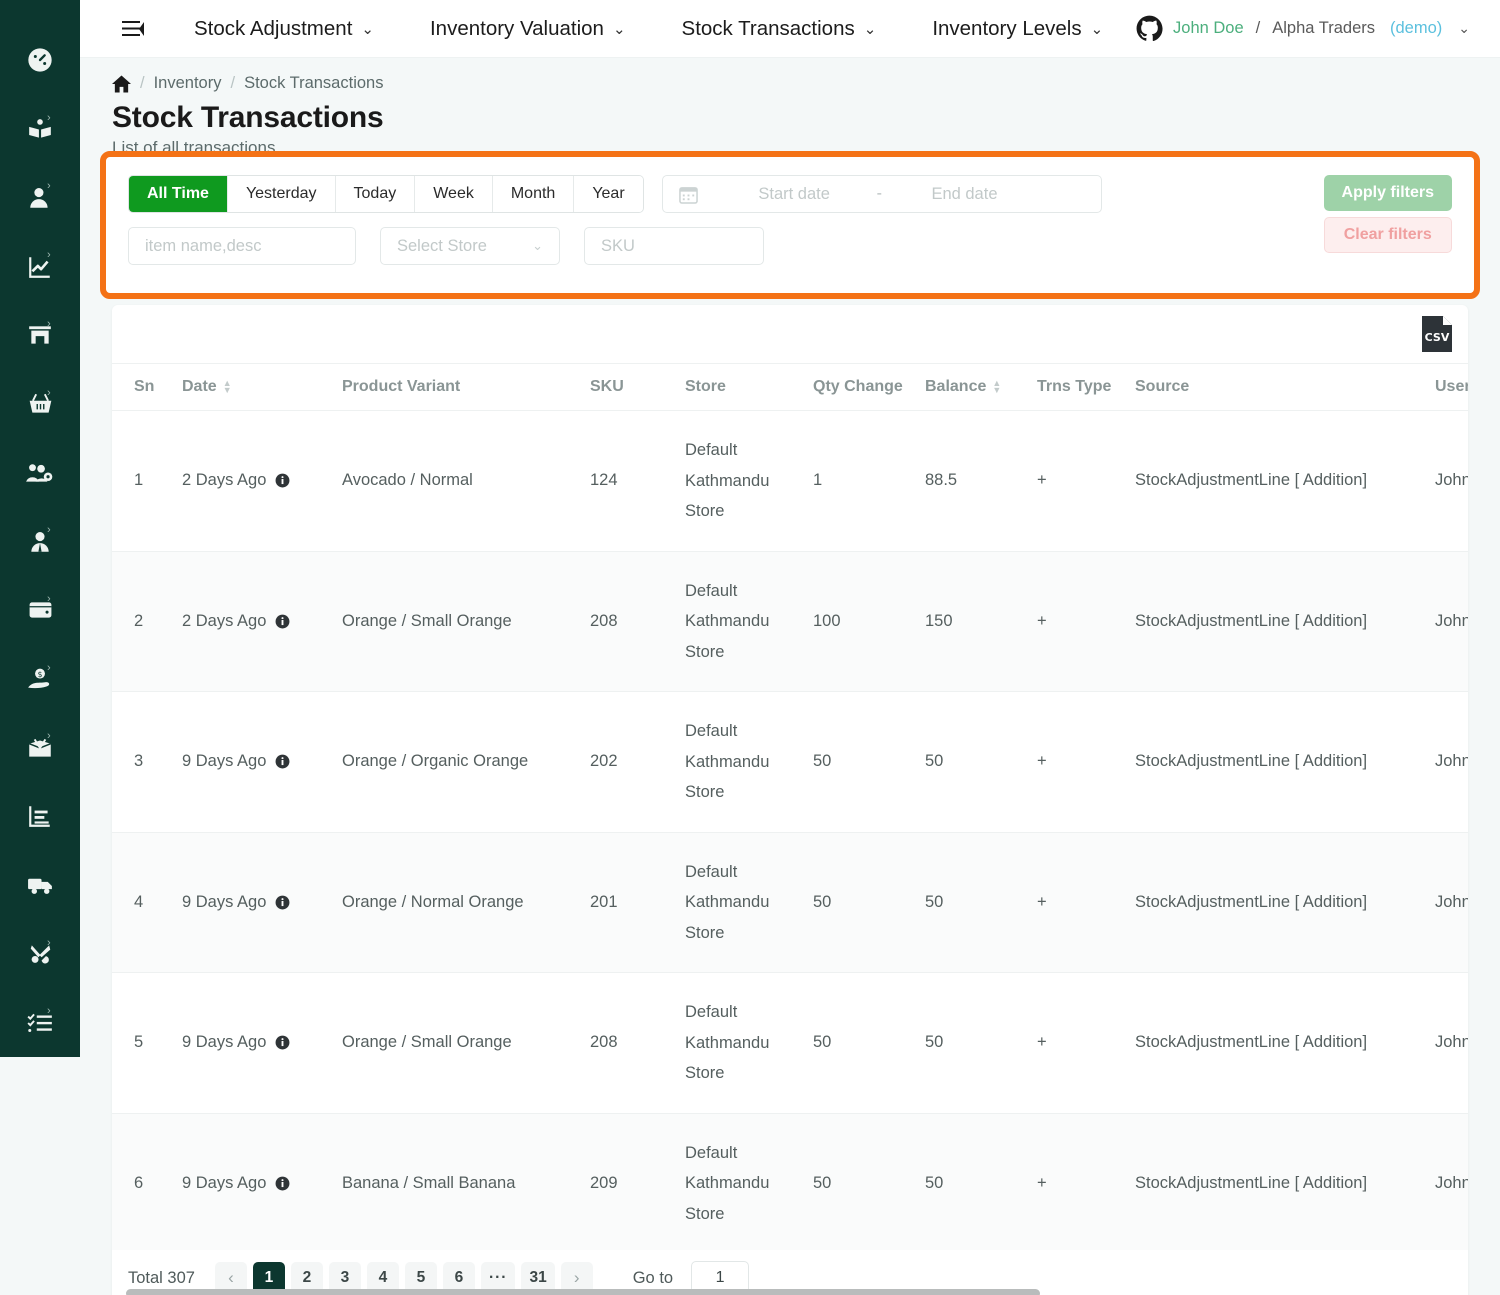  I want to click on nav-item-stock-adjustment: Stock Adjustment ⌄, so click(284, 29).